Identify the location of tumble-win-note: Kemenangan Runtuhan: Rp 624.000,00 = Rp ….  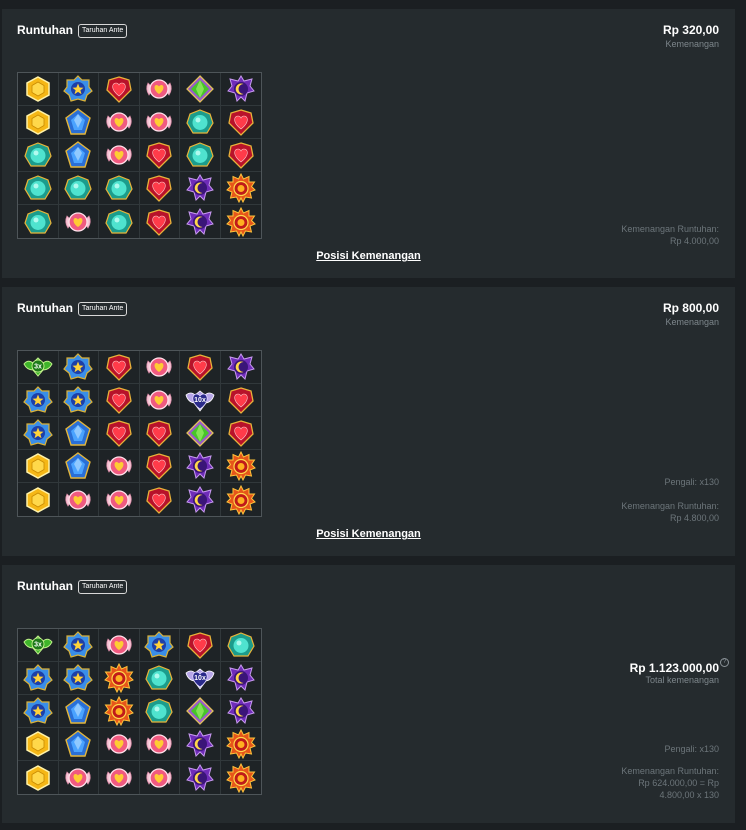
(670, 783).